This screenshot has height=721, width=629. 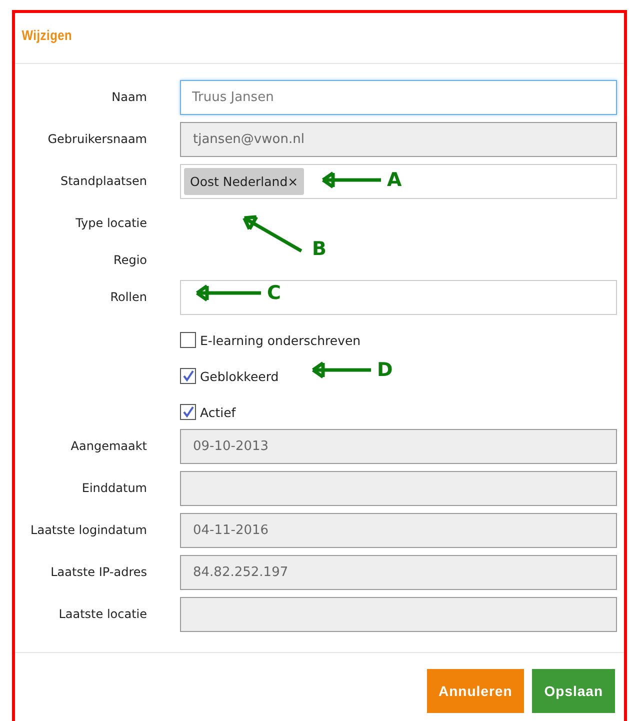 What do you see at coordinates (130, 260) in the screenshot?
I see `field-label: Regio` at bounding box center [130, 260].